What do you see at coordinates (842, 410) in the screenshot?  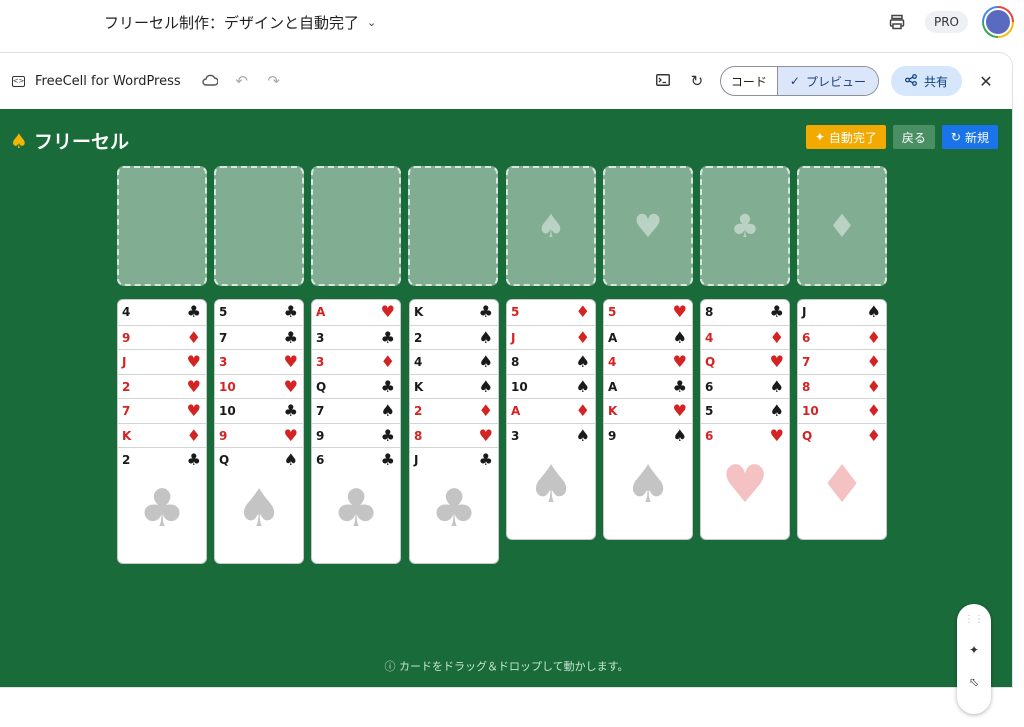 I see `playing-card: 10 ♦` at bounding box center [842, 410].